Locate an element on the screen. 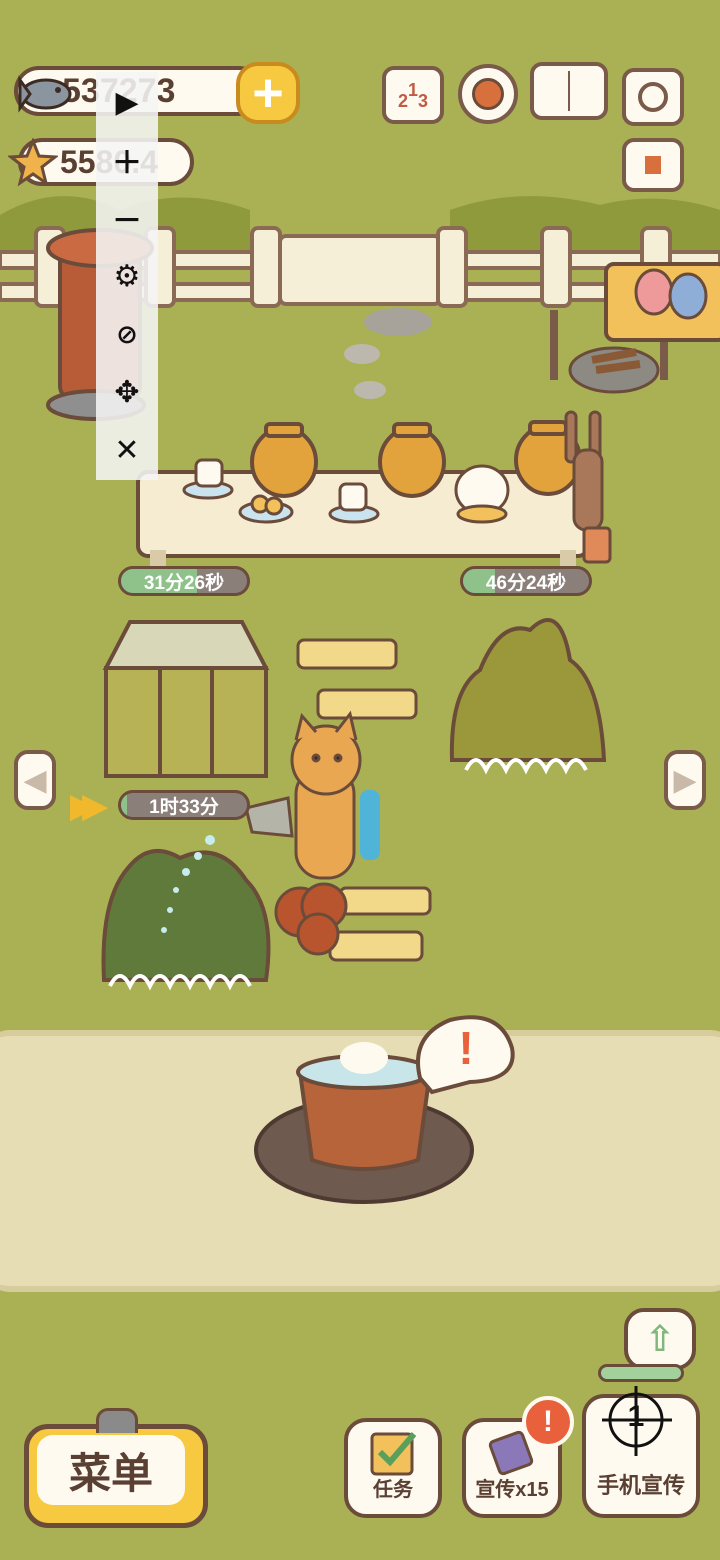 This screenshot has width=720, height=1560. camera-icon is located at coordinates (653, 97).